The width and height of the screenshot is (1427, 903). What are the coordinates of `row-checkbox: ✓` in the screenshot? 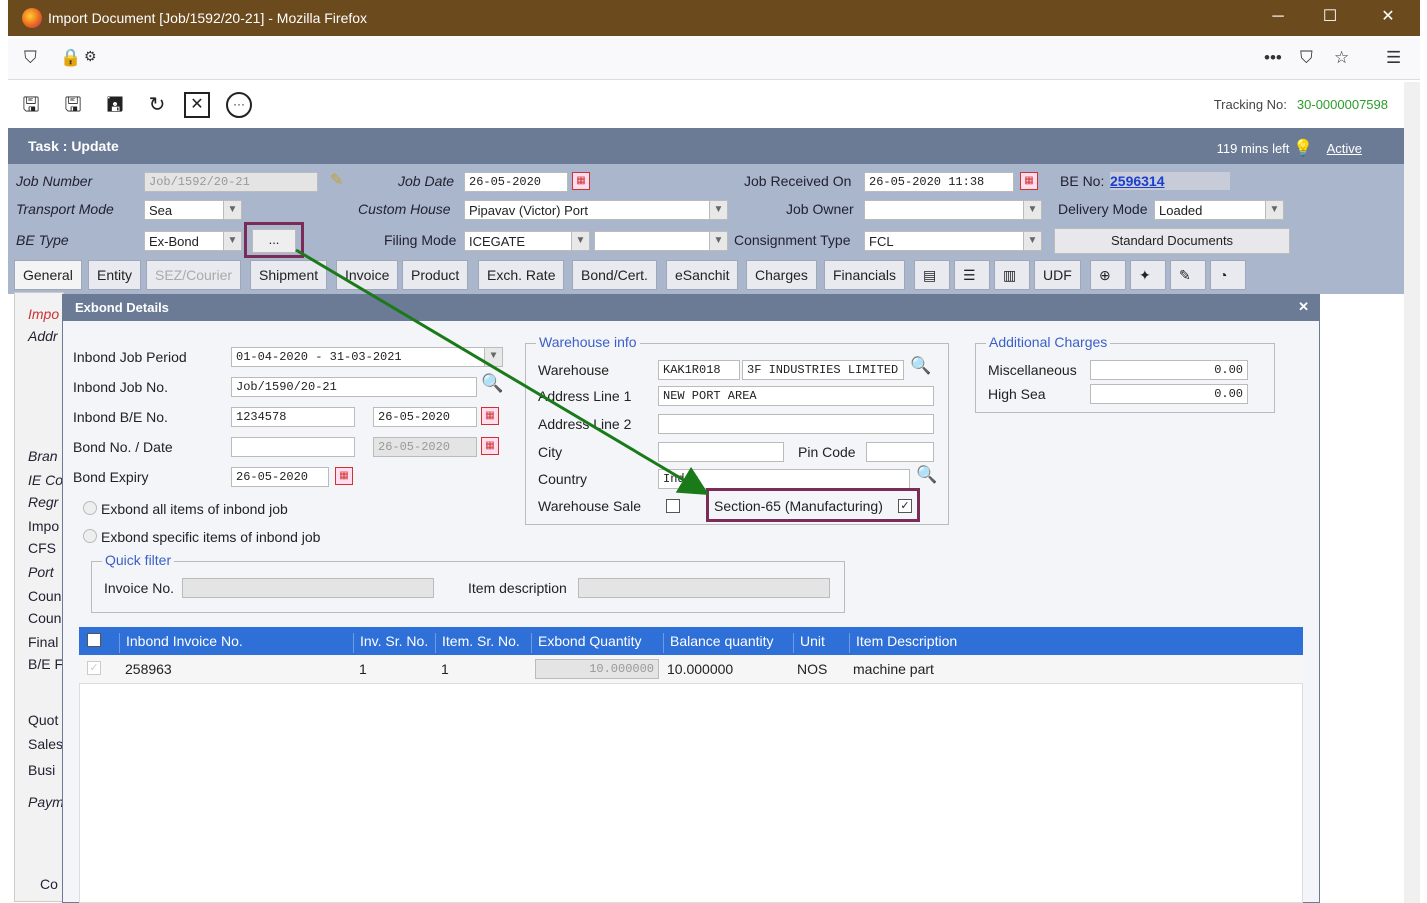 It's located at (94, 668).